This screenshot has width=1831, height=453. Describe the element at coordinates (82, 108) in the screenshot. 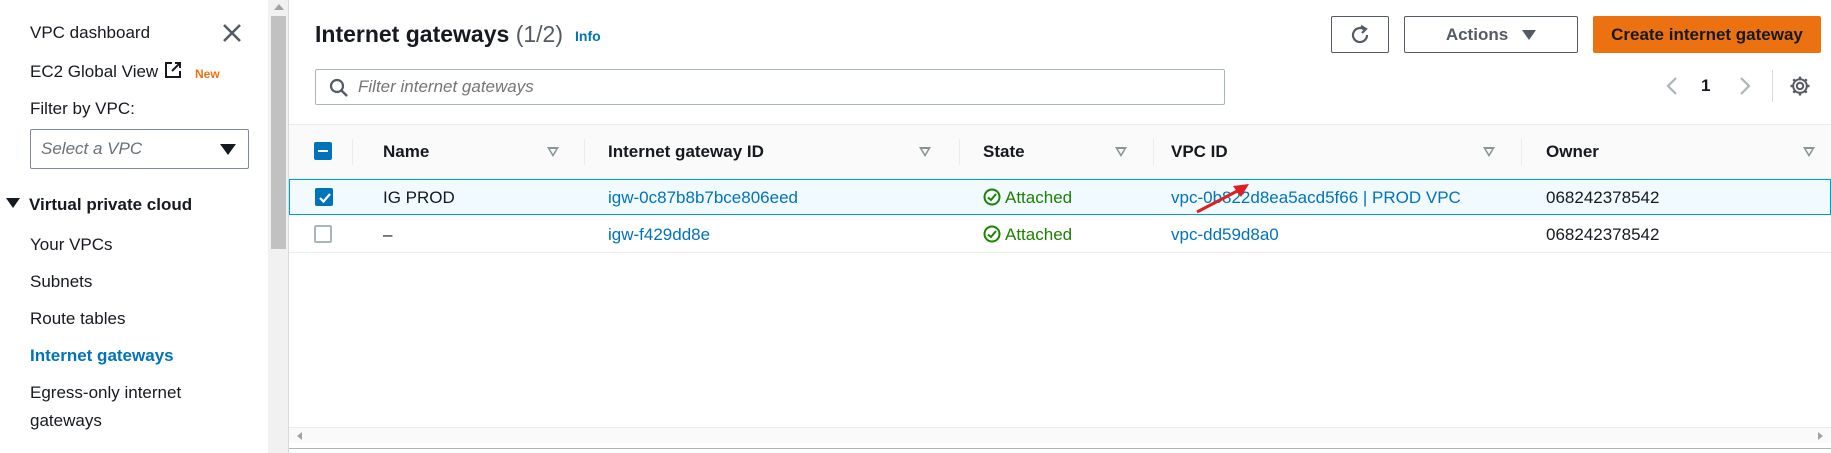

I see `filter-by-vpc-label: Filter by VPC:` at that location.